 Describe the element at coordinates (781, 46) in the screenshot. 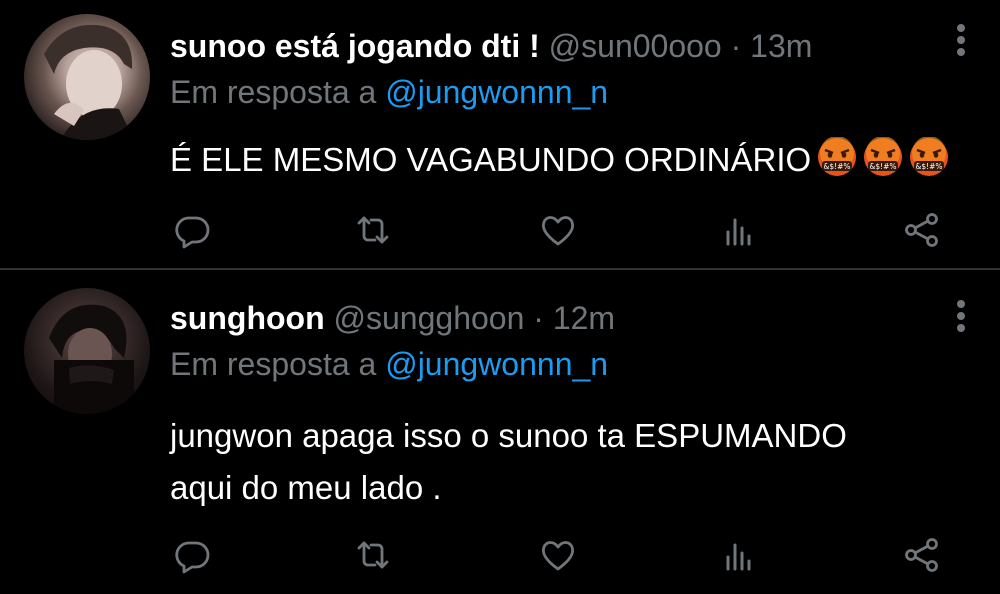

I see `timestamp: 13m` at that location.